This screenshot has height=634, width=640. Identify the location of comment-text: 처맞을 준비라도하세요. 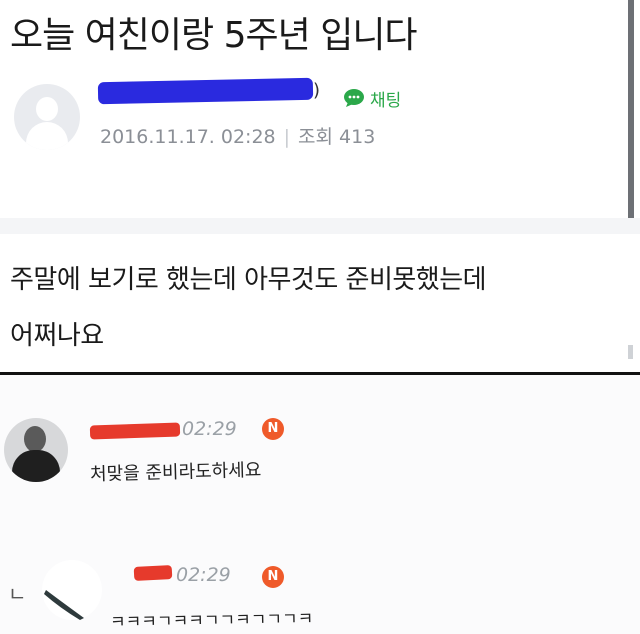
(175, 472).